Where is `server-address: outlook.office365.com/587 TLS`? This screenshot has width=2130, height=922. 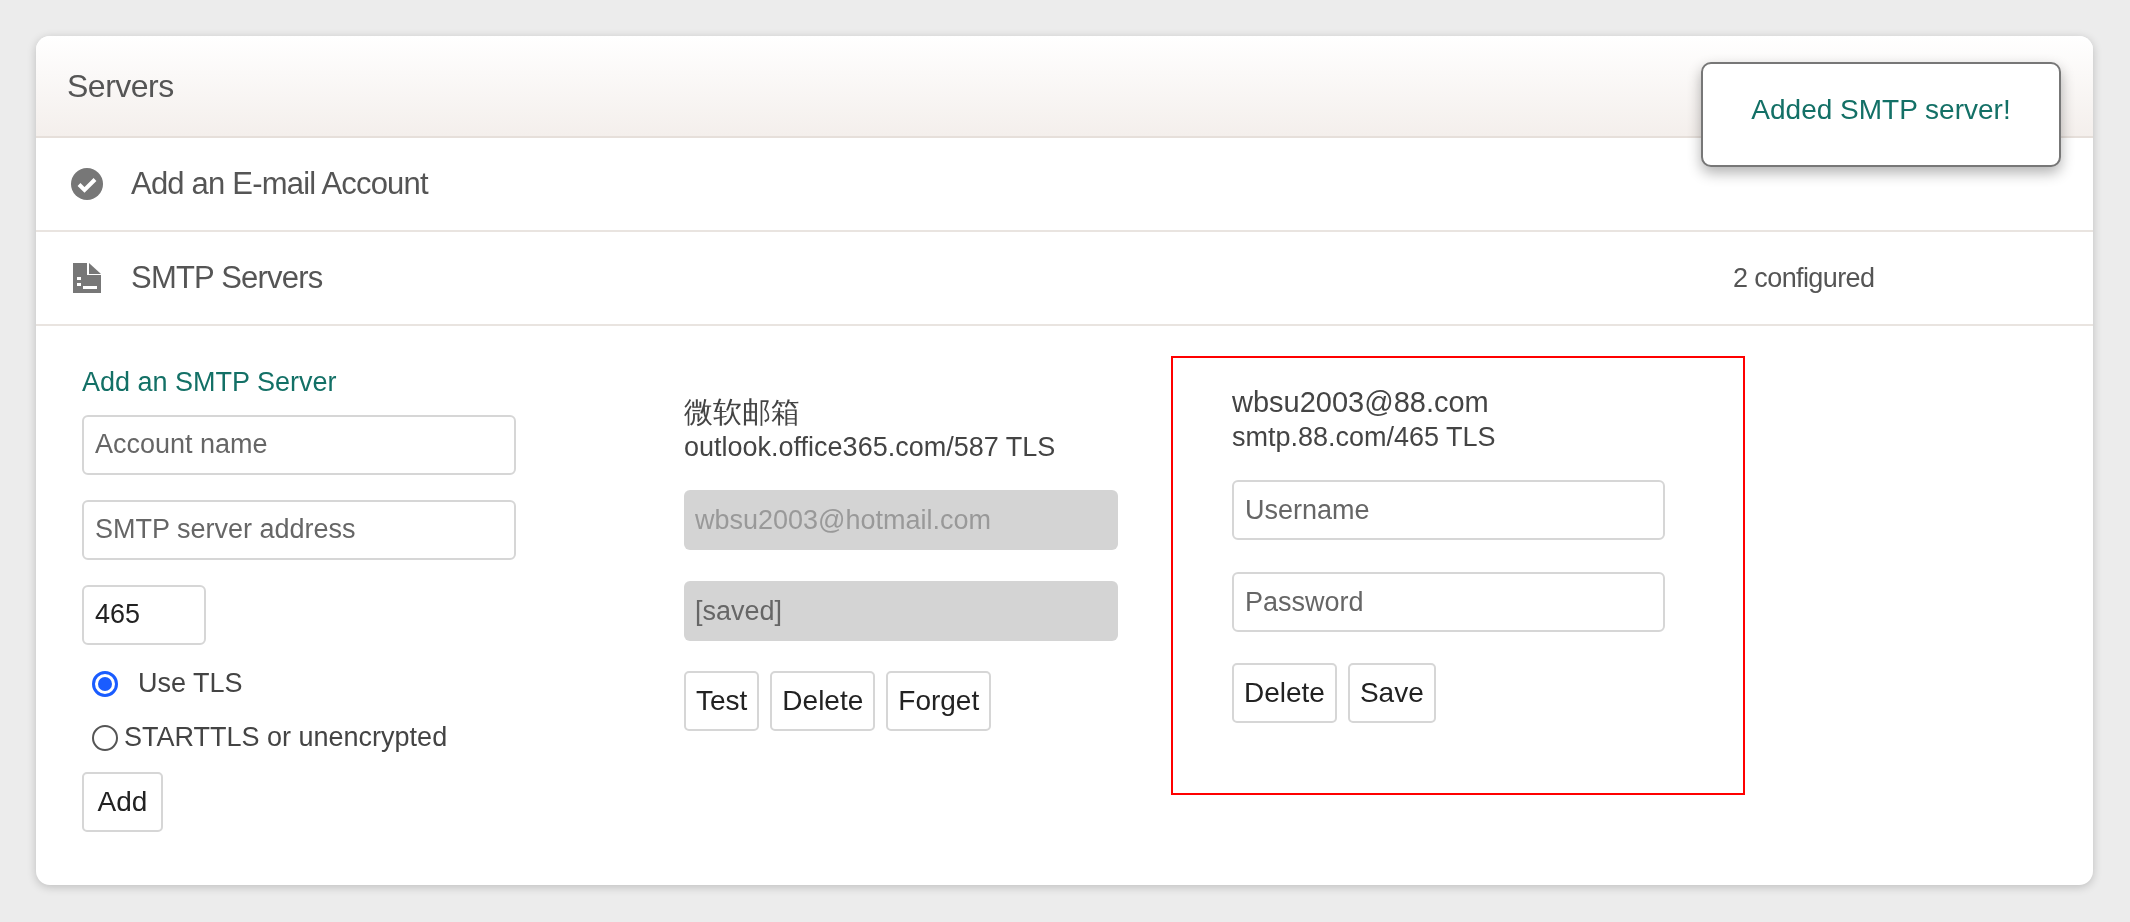
server-address: outlook.office365.com/587 TLS is located at coordinates (870, 447).